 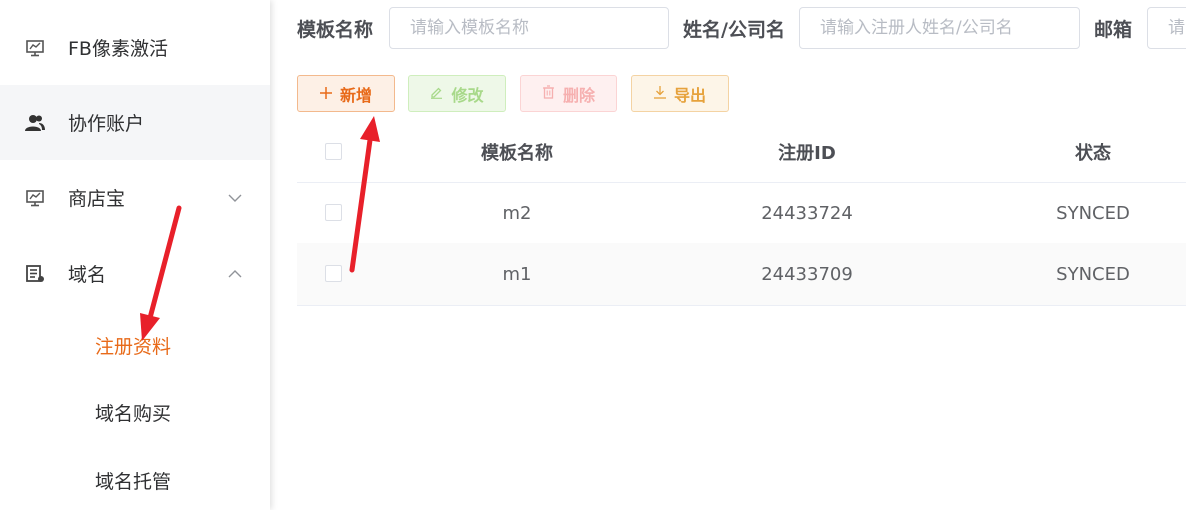 I want to click on email-label: 邮箱, so click(x=1113, y=30).